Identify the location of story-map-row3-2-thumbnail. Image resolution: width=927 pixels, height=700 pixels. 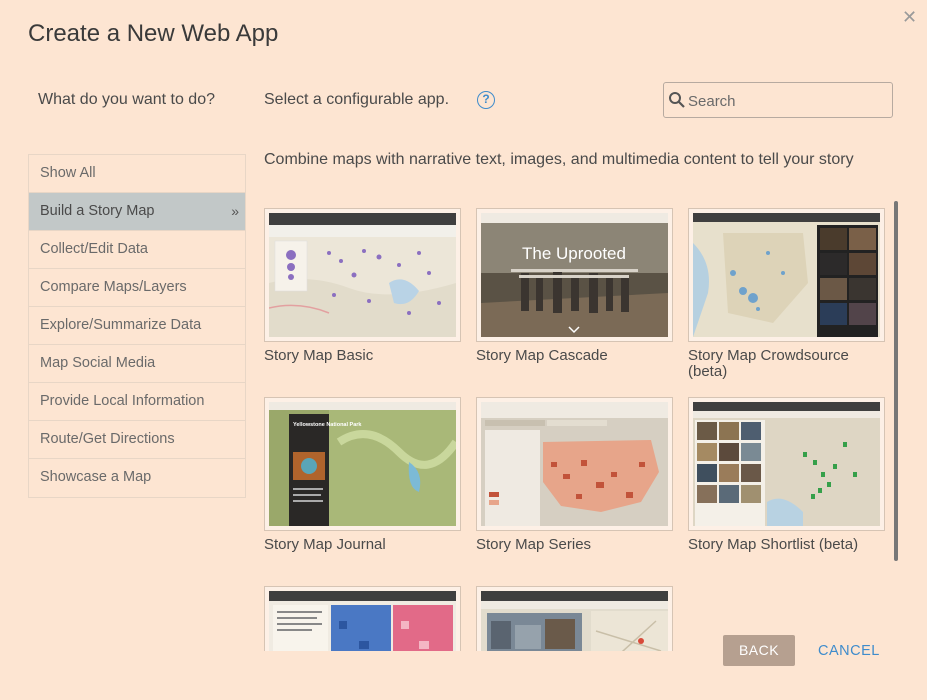
(574, 621).